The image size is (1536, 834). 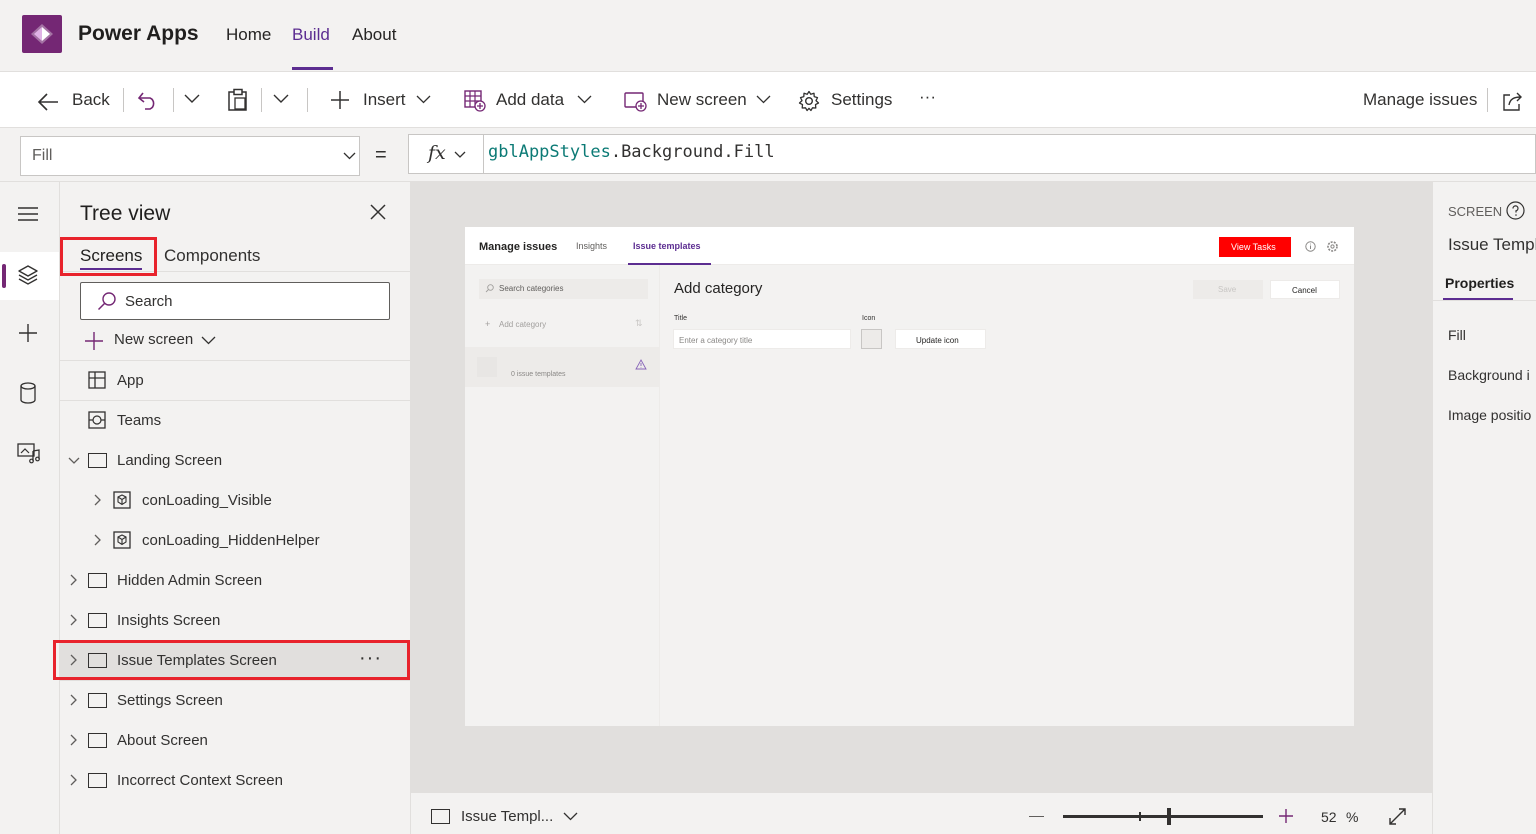 I want to click on tree-item-hidden-admin-screen: Hidden Admin Screen, so click(x=235, y=581).